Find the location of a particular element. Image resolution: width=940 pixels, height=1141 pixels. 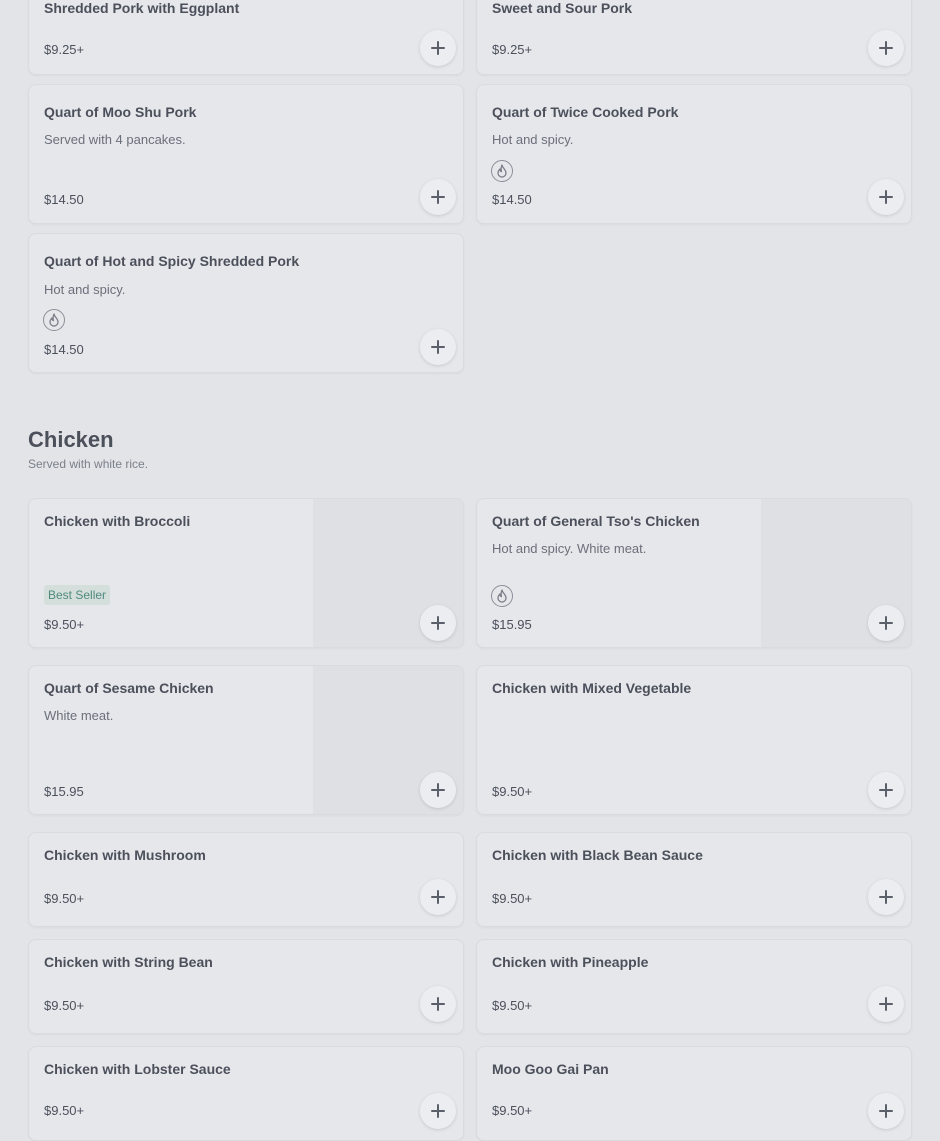

item-name: Moo Goo Gai Pan is located at coordinates (550, 1069).